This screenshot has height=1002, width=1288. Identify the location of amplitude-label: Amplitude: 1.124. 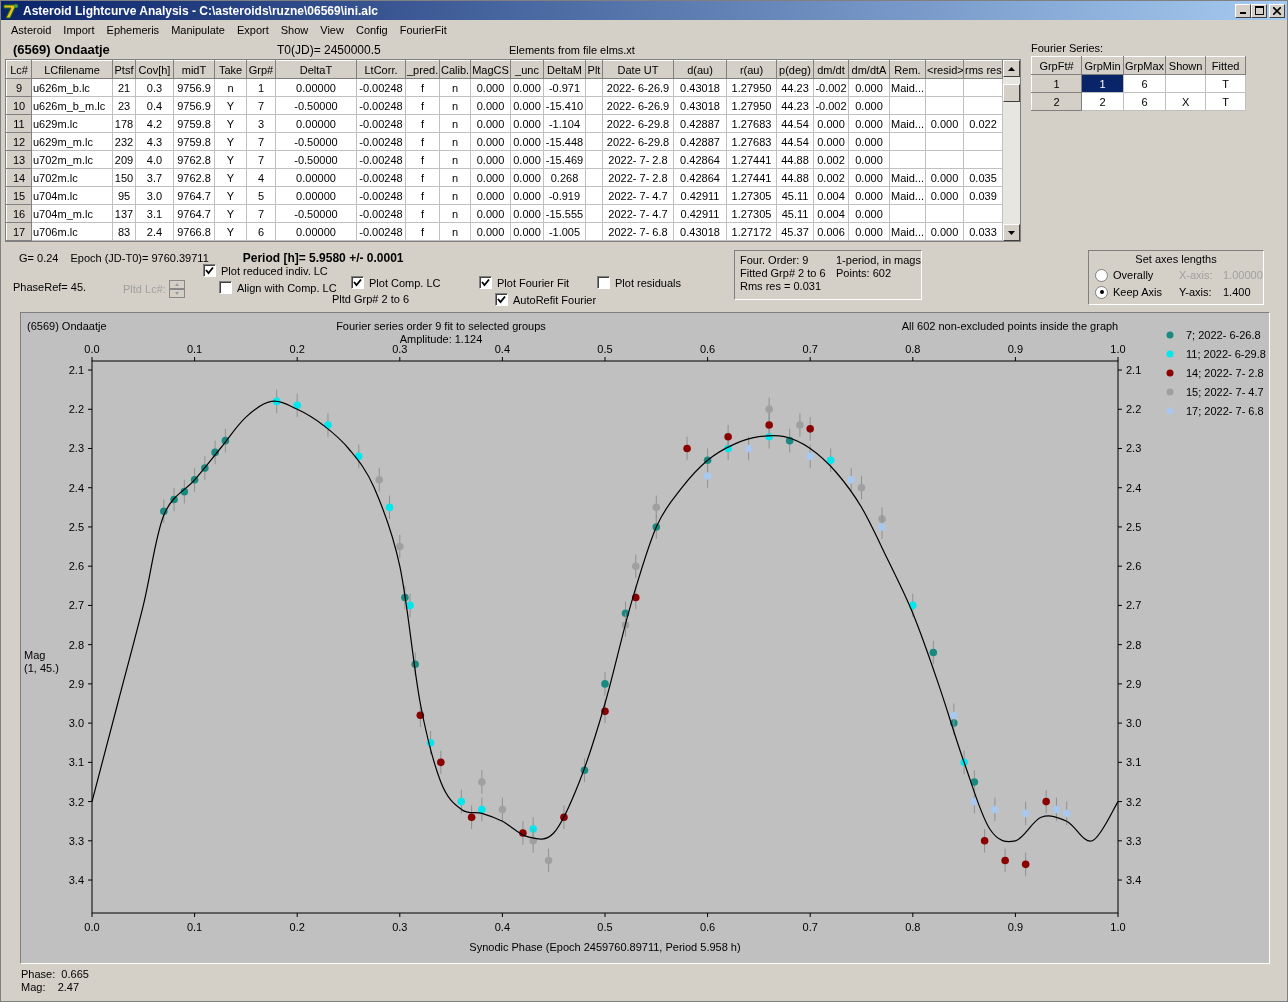
(441, 339).